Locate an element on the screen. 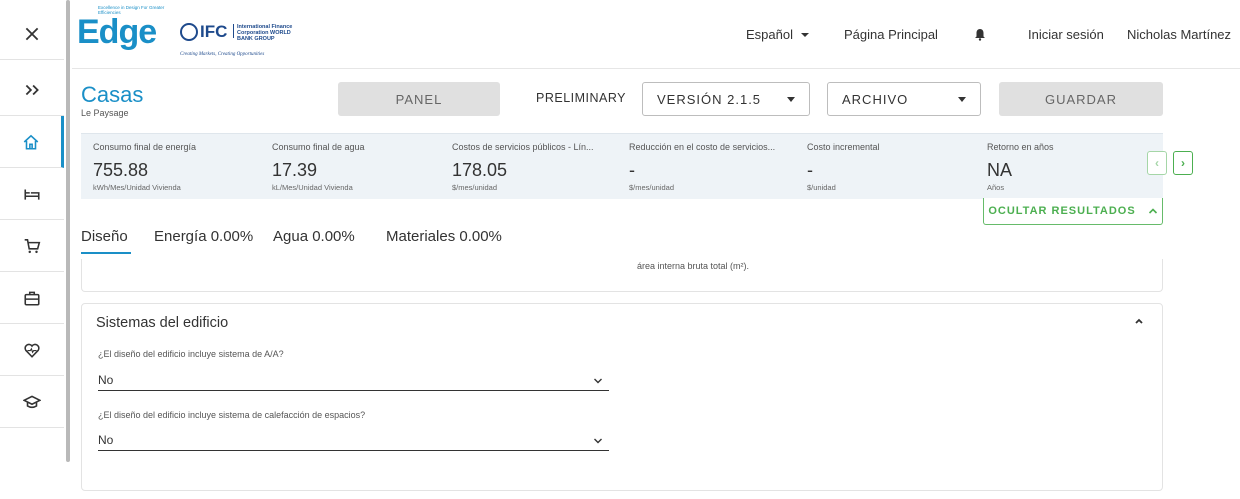 The width and height of the screenshot is (1240, 499). double-chevron-right-icon is located at coordinates (32, 89).